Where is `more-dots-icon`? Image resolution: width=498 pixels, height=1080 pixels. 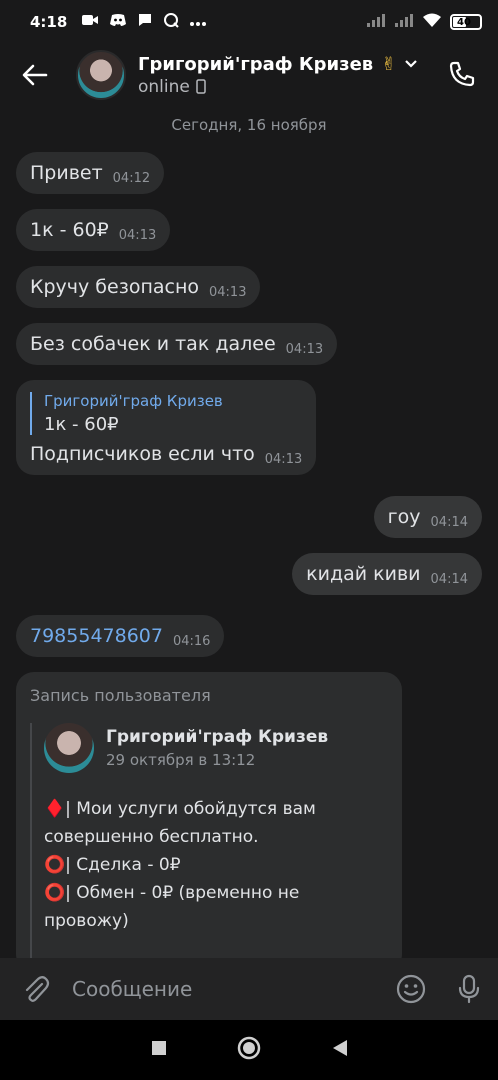 more-dots-icon is located at coordinates (198, 22).